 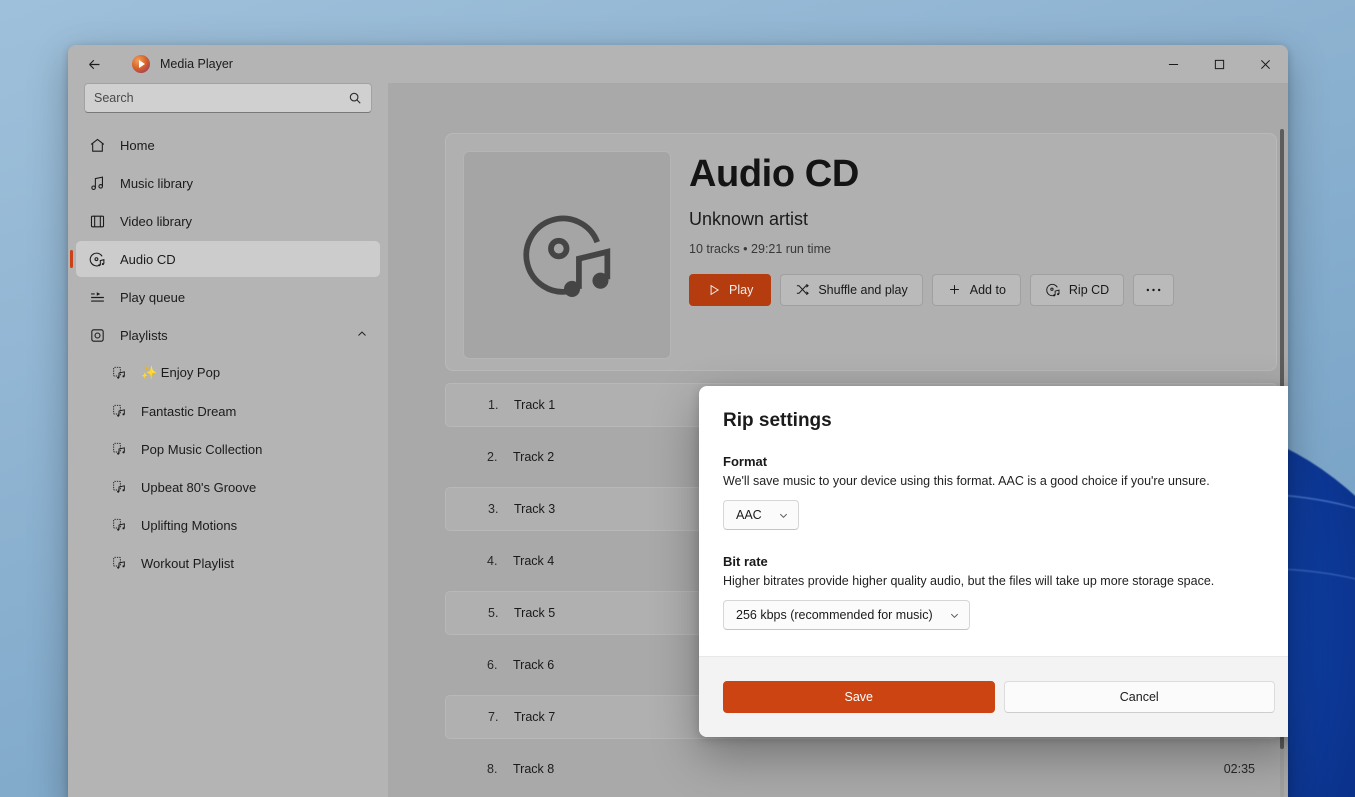 I want to click on sidebar-item-label: Video library, so click(x=156, y=221).